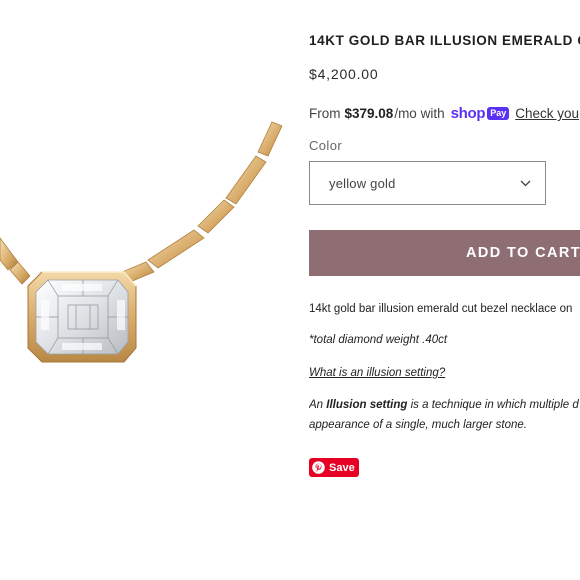 The width and height of the screenshot is (580, 580). What do you see at coordinates (344, 74) in the screenshot?
I see `product-price: $4,200.00` at bounding box center [344, 74].